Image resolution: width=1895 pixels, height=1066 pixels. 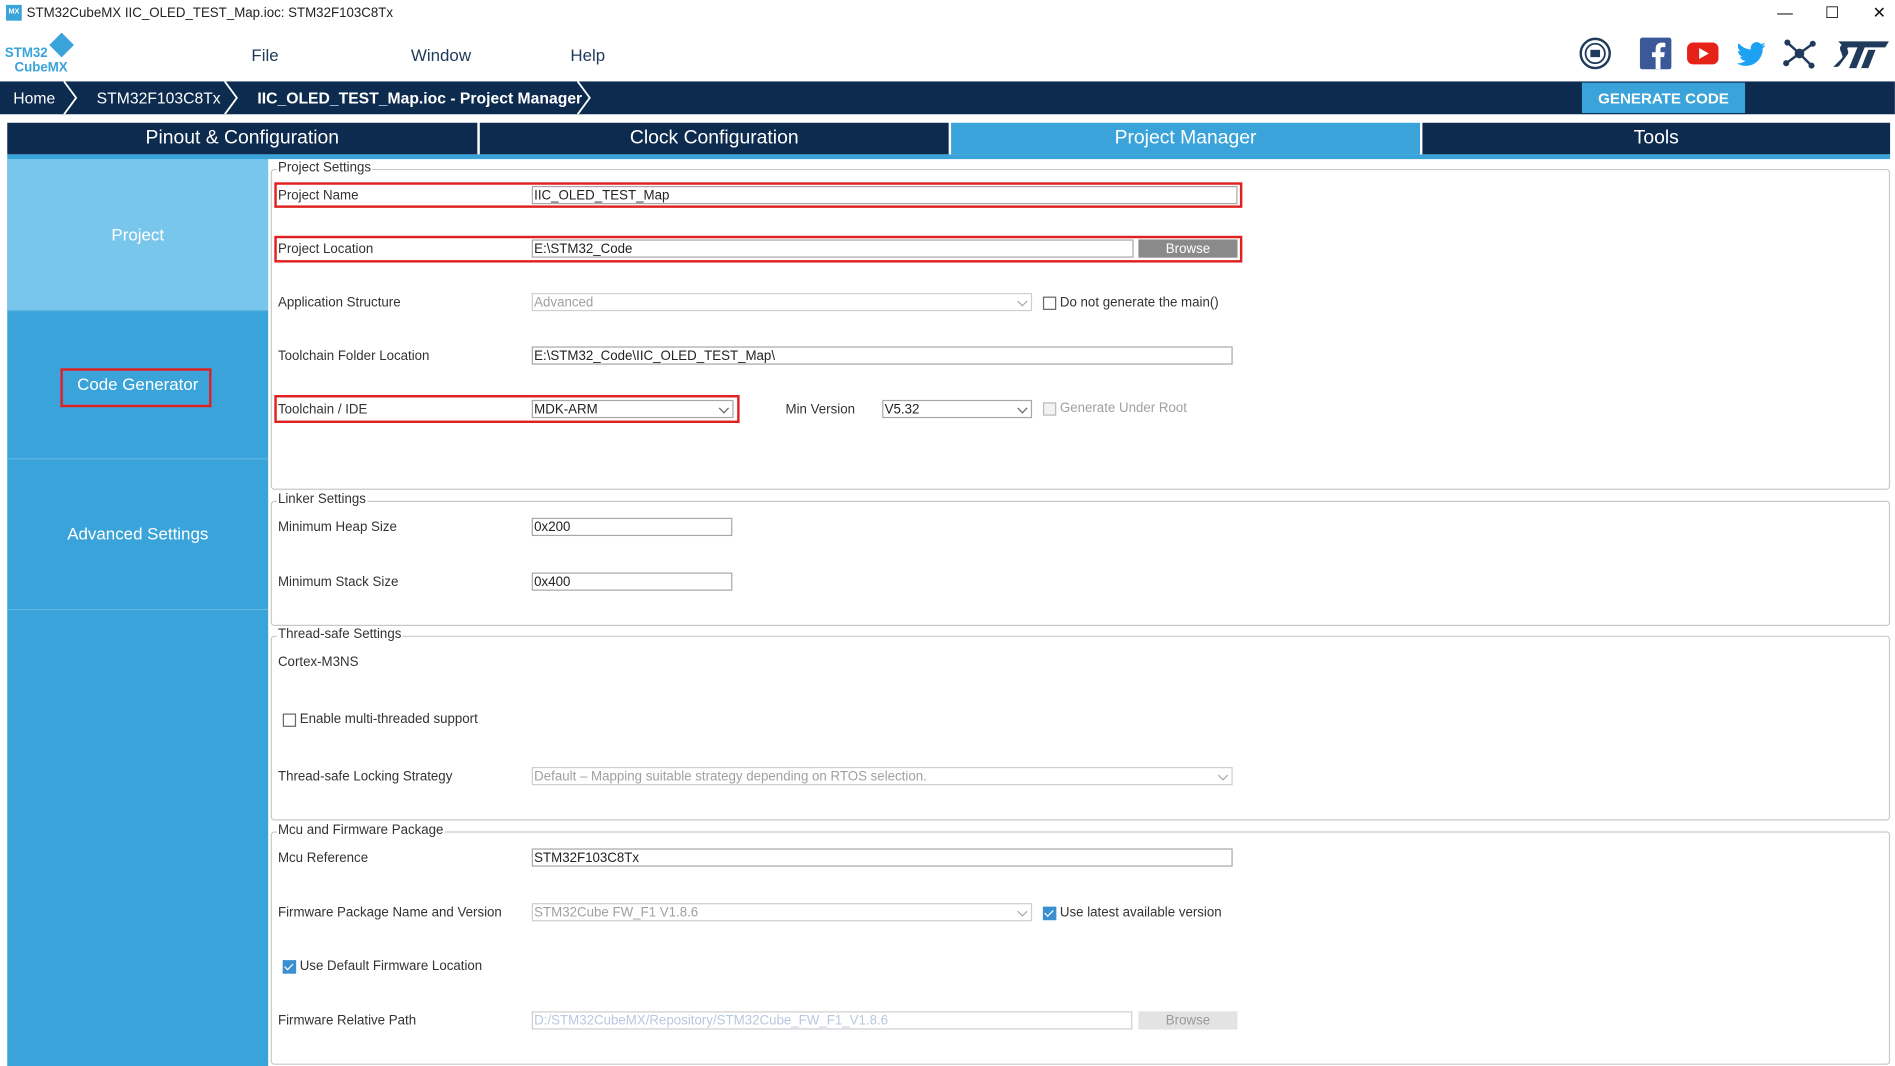 I want to click on st-logo-icon, so click(x=1861, y=53).